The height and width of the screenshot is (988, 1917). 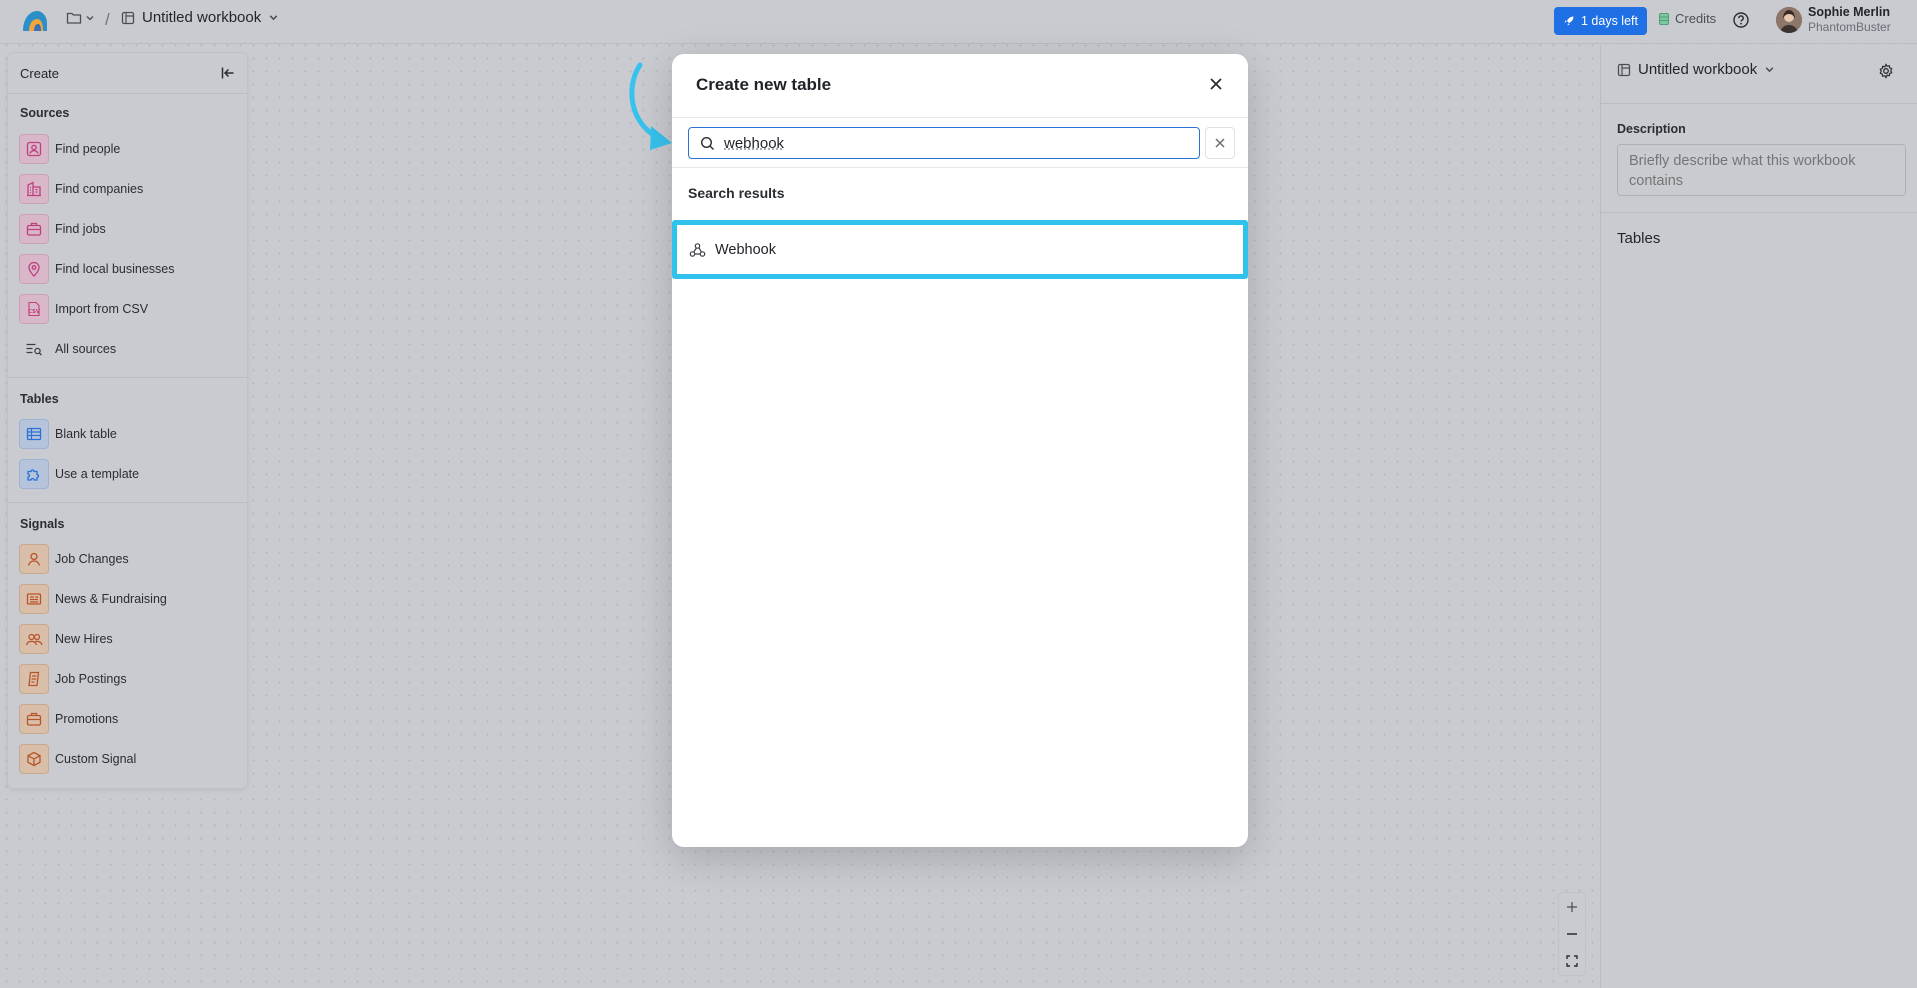 What do you see at coordinates (1664, 19) in the screenshot?
I see `credits-coins-icon` at bounding box center [1664, 19].